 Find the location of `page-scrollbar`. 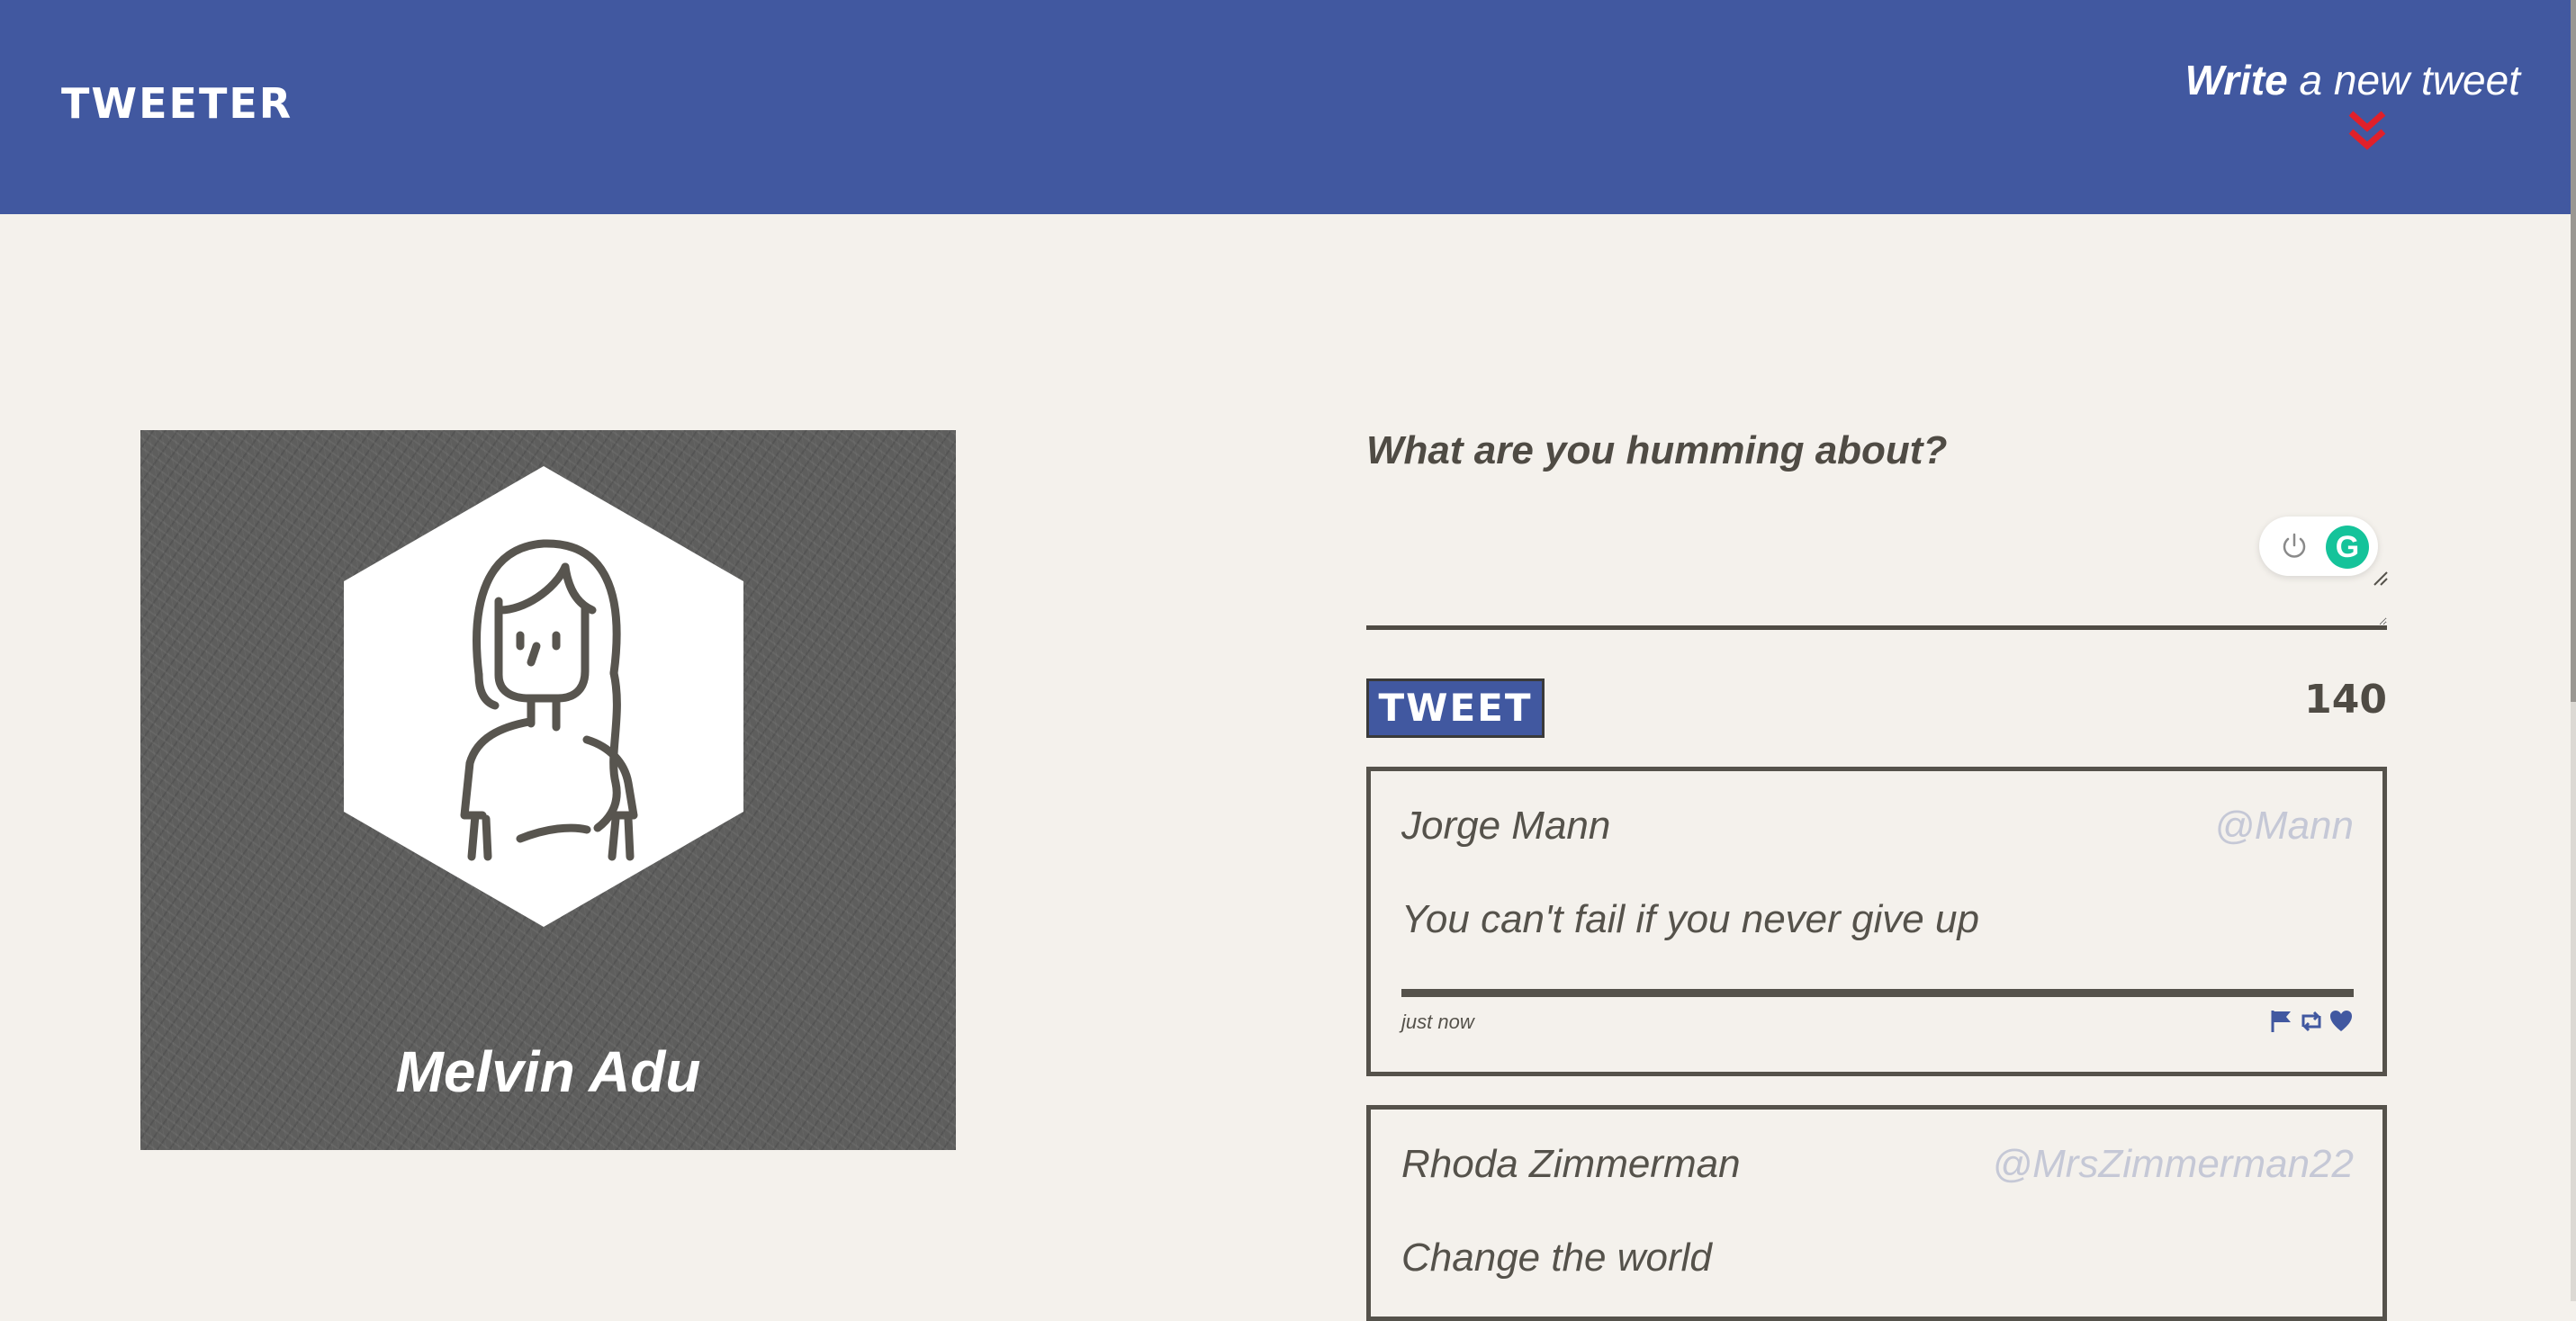

page-scrollbar is located at coordinates (2573, 650).